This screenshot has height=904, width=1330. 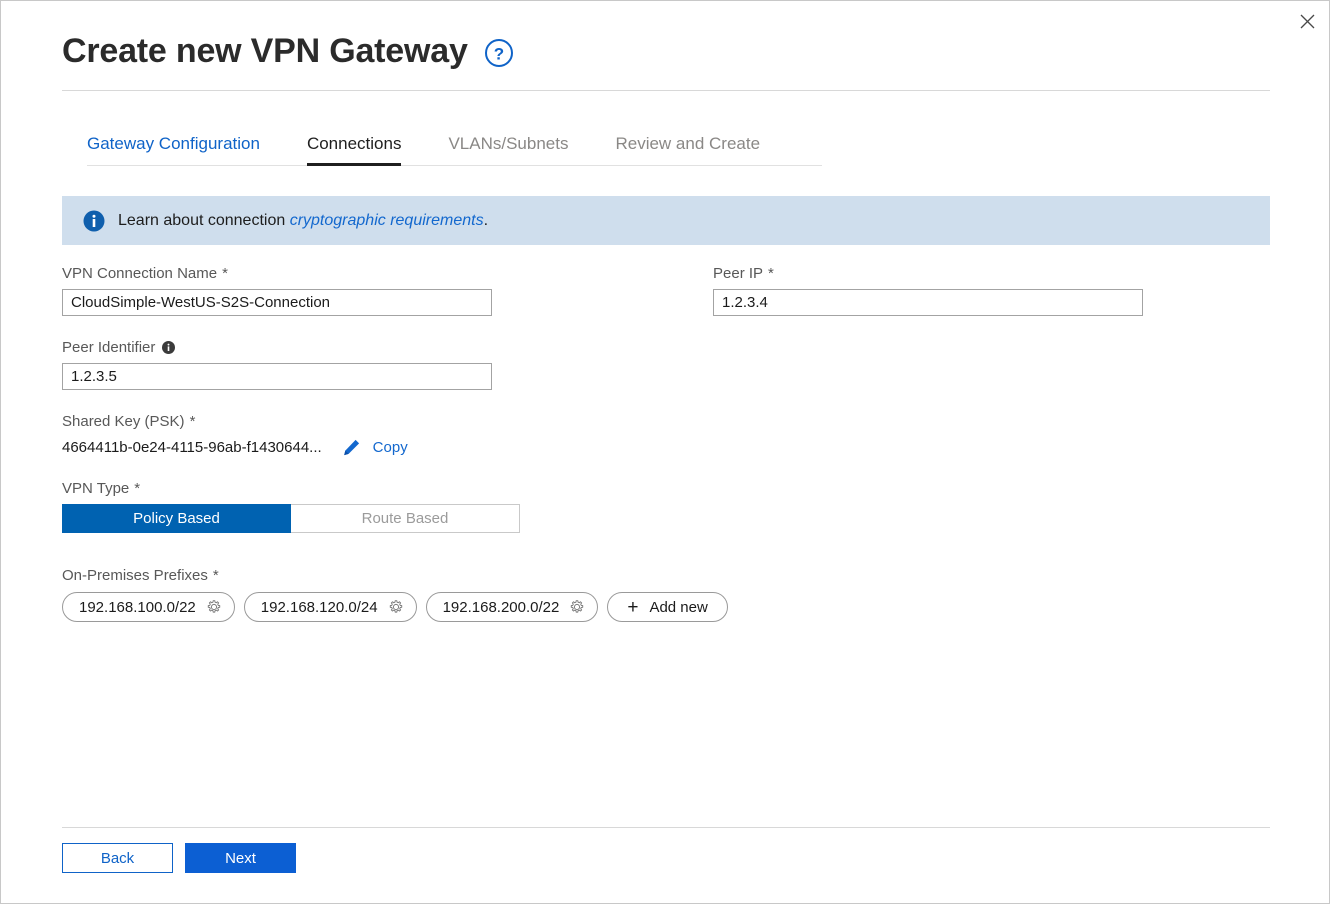 What do you see at coordinates (405, 518) in the screenshot?
I see `vpn-type-option-route-based: Route Based` at bounding box center [405, 518].